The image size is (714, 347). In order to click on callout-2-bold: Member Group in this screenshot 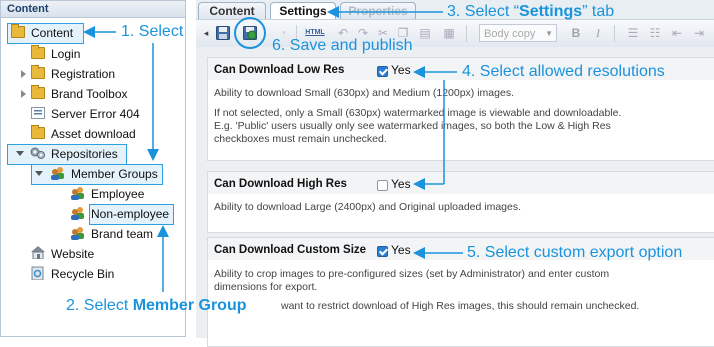, I will do `click(189, 305)`.